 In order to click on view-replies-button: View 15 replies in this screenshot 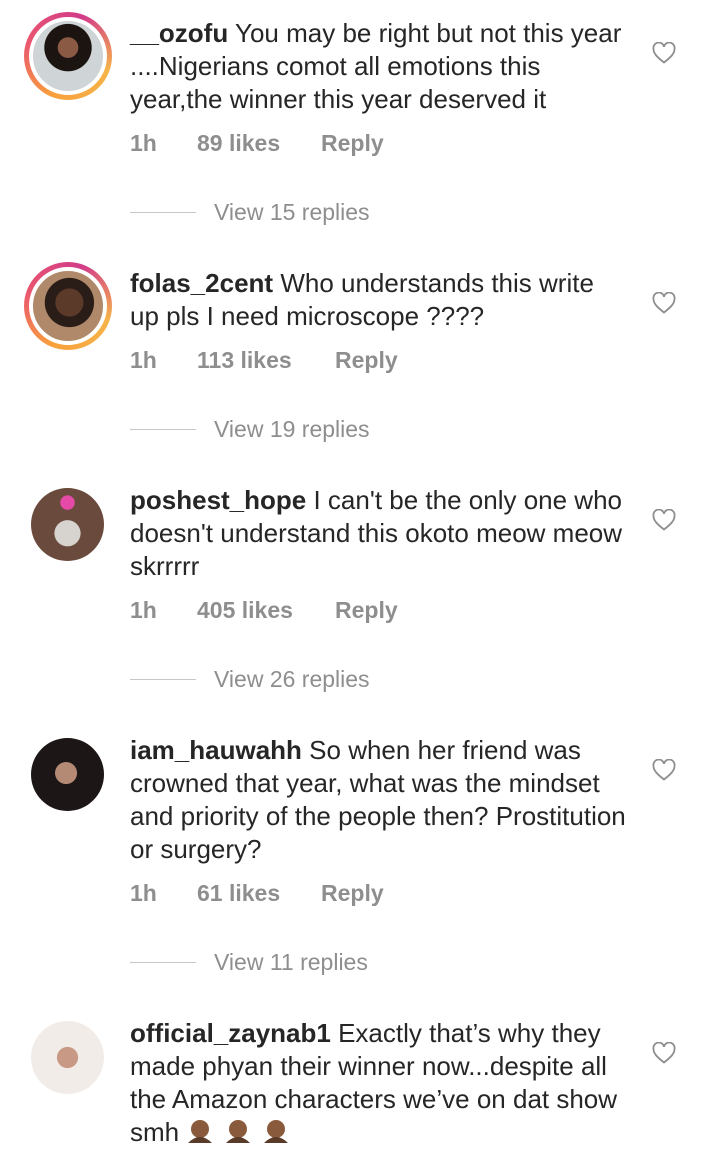, I will do `click(250, 212)`.